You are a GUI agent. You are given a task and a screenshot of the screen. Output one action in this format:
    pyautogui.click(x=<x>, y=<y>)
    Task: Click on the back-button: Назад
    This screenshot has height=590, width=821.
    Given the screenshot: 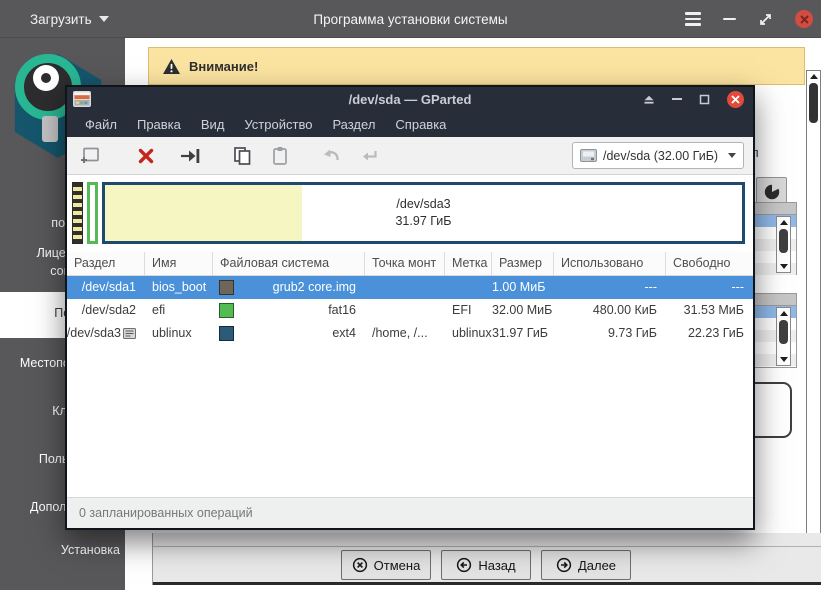 What is the action you would take?
    pyautogui.click(x=486, y=565)
    